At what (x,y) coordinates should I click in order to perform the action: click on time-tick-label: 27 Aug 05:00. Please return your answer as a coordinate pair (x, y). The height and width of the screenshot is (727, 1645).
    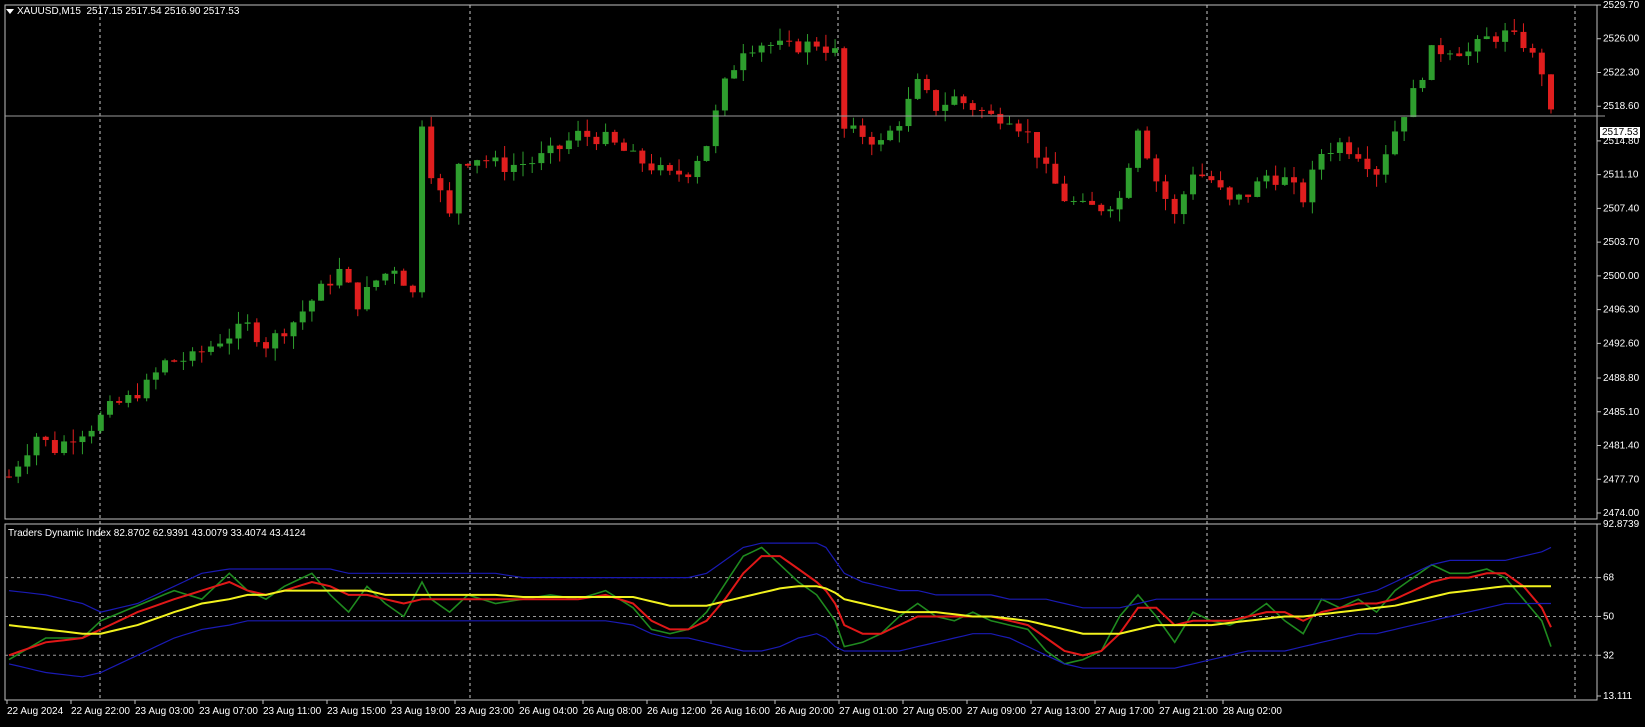
    Looking at the image, I should click on (932, 711).